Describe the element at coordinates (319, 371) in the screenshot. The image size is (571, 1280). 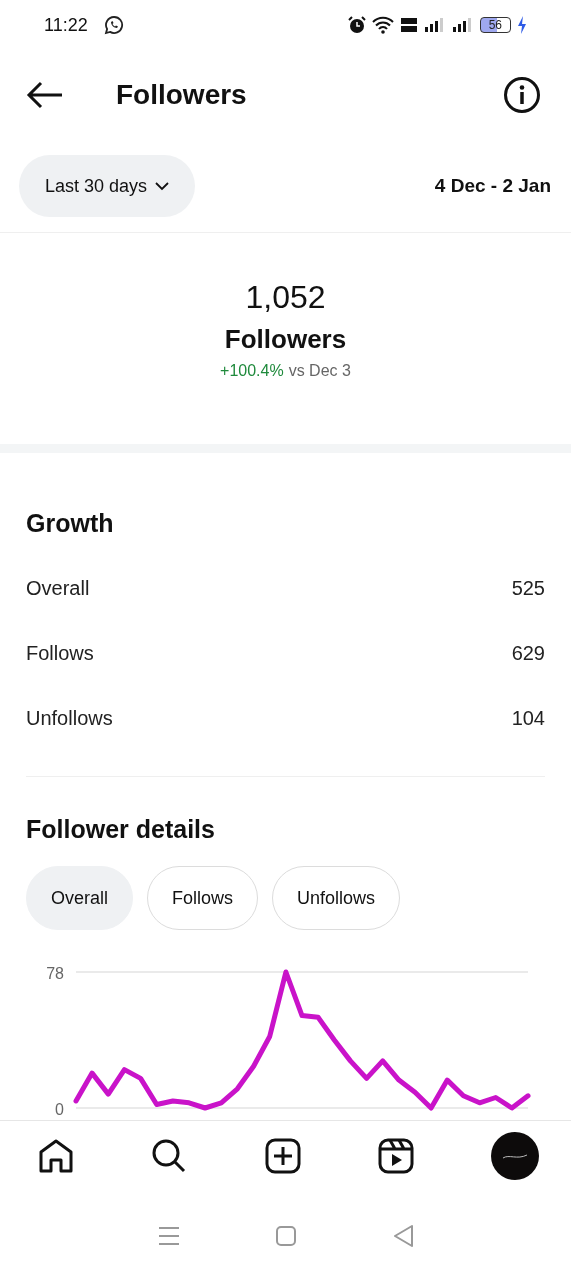
I see `comparison-text: vs Dec 3` at that location.